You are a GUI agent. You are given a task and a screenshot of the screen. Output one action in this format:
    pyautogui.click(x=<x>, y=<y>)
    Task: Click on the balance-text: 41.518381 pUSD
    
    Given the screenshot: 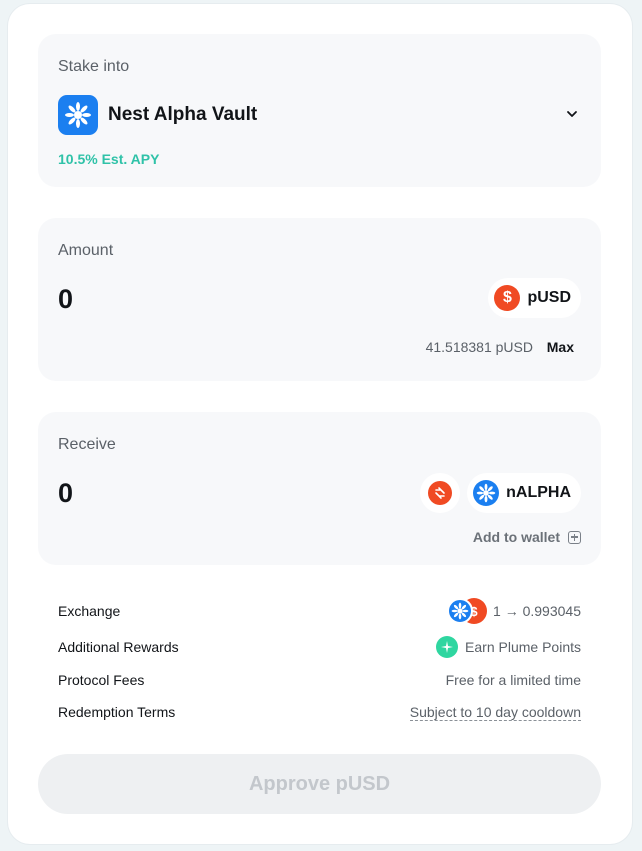 What is the action you would take?
    pyautogui.click(x=479, y=347)
    